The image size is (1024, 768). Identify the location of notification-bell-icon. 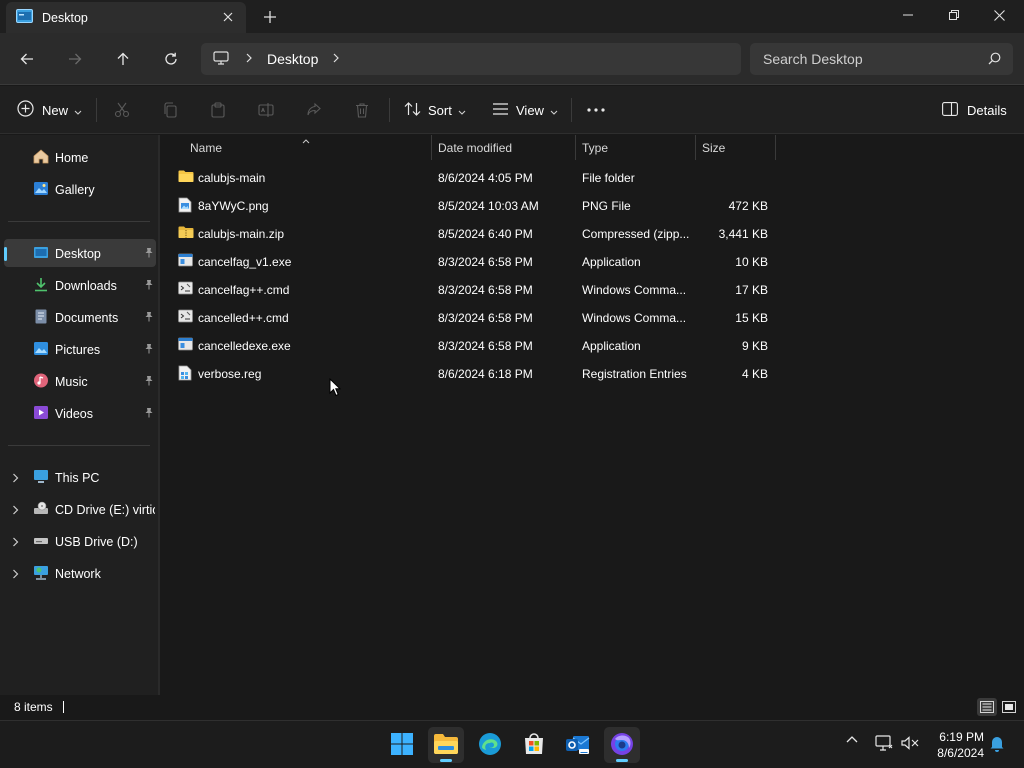
(997, 743).